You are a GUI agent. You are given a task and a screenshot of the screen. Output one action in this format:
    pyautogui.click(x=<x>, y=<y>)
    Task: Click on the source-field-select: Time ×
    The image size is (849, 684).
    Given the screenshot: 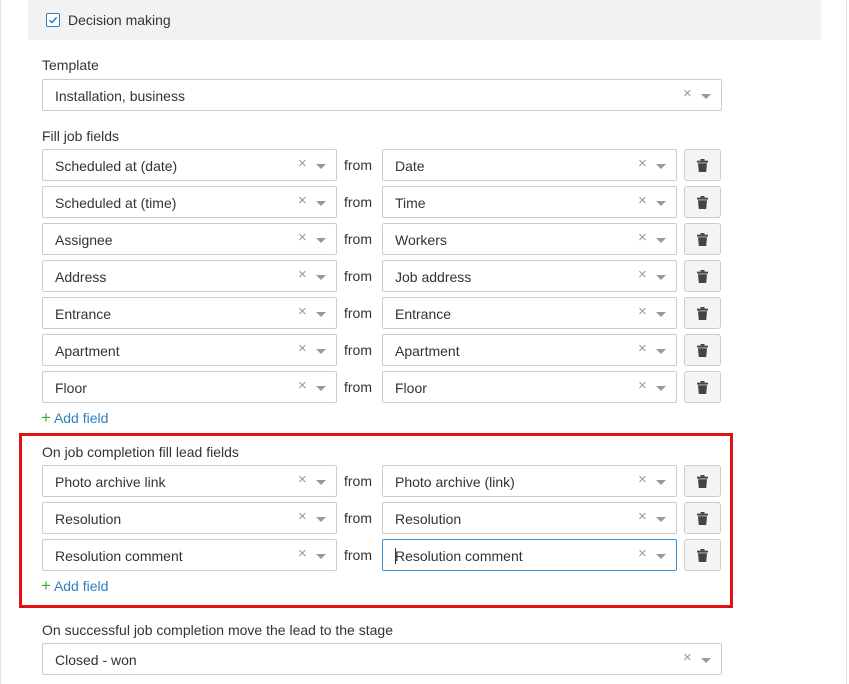 What is the action you would take?
    pyautogui.click(x=529, y=202)
    